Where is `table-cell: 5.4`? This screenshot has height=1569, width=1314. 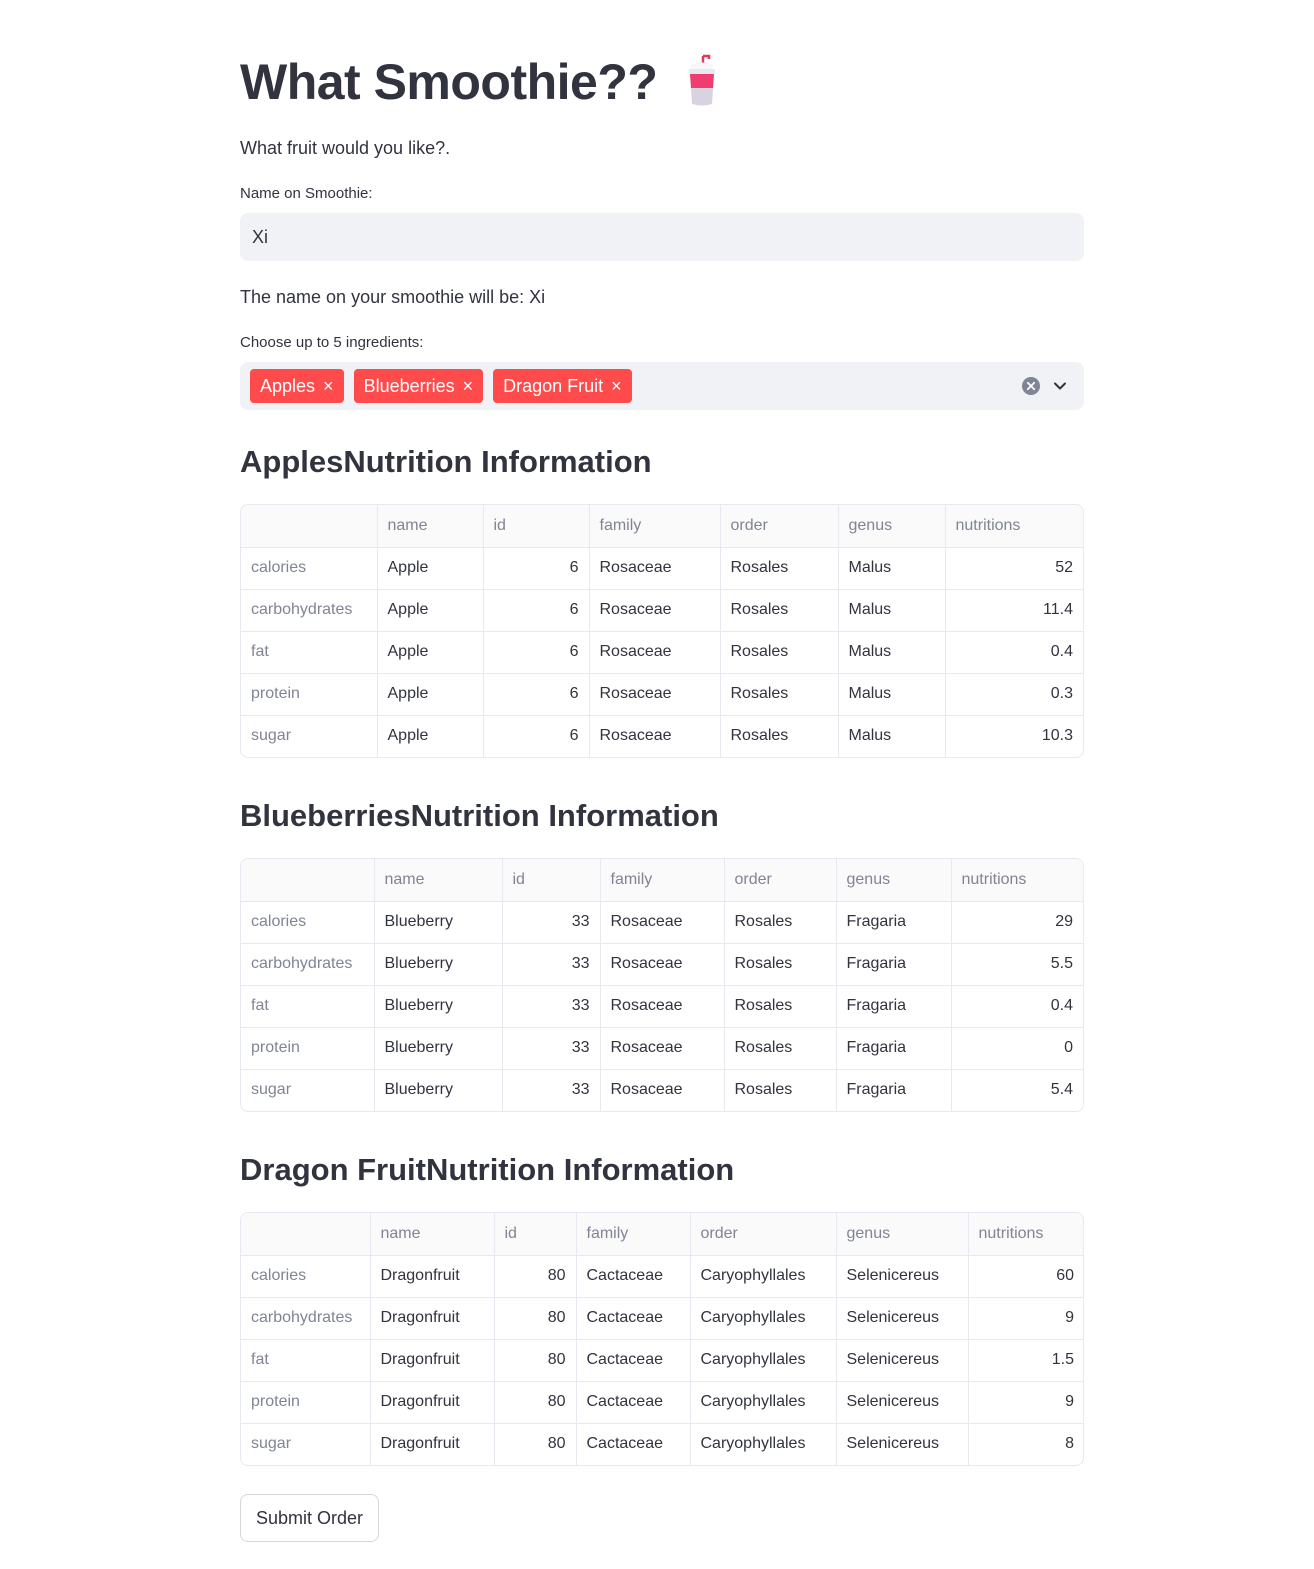
table-cell: 5.4 is located at coordinates (1017, 1090).